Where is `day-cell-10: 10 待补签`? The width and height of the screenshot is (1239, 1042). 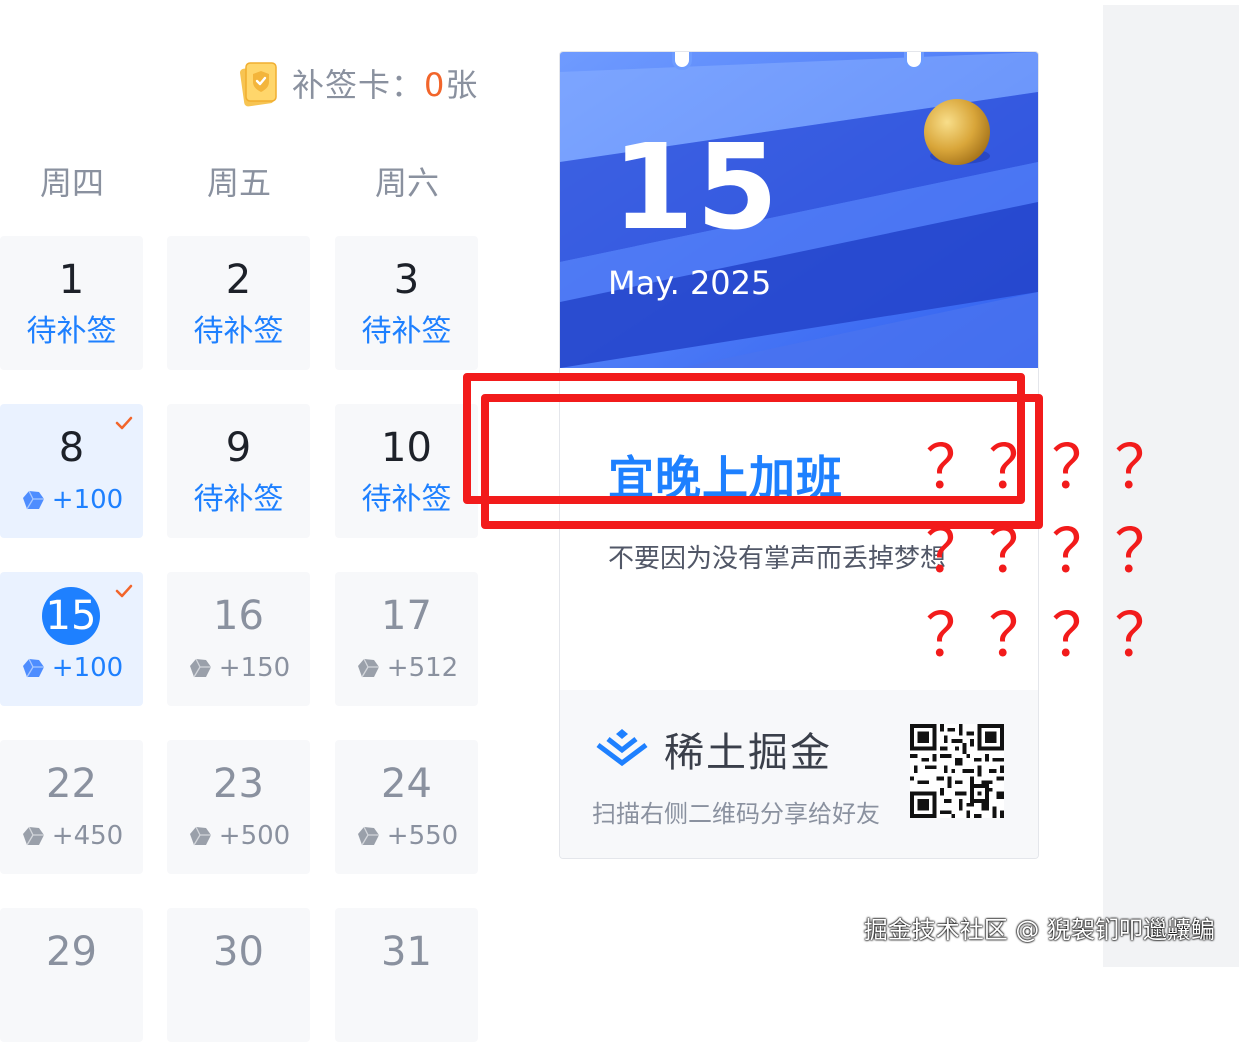
day-cell-10: 10 待补签 is located at coordinates (406, 471).